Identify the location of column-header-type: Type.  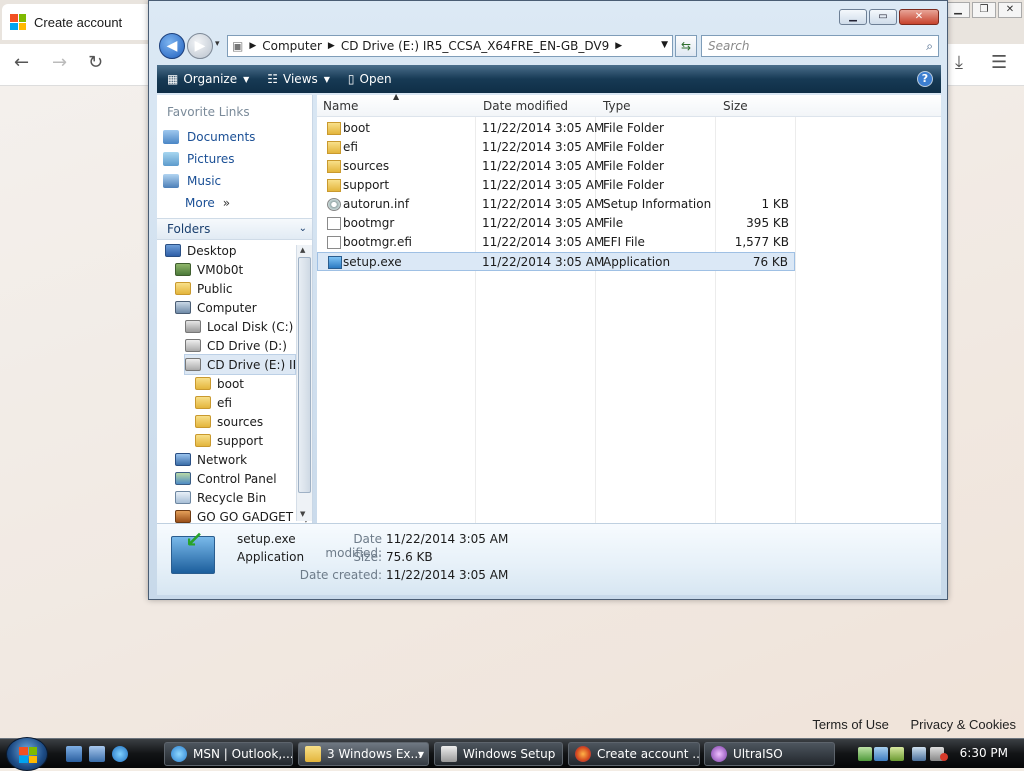
(617, 106).